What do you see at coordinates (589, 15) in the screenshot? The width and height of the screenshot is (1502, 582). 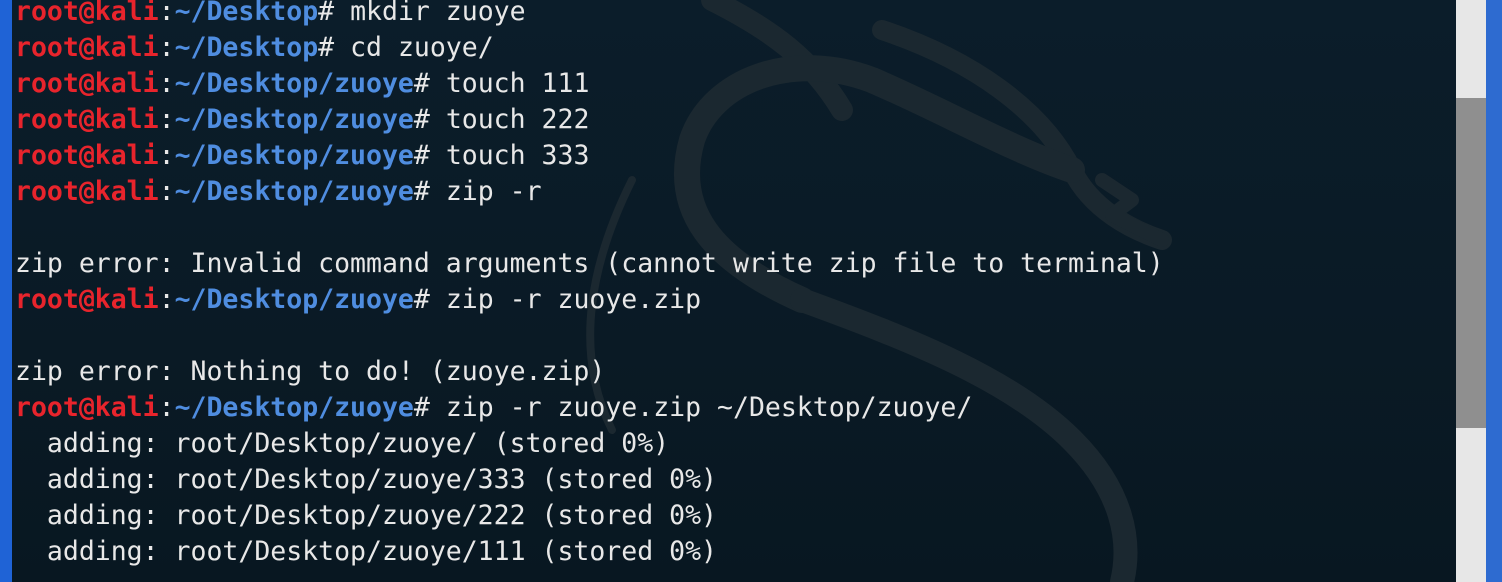 I see `command-line: root@kali:~/Desktop# mkdir zuoye` at bounding box center [589, 15].